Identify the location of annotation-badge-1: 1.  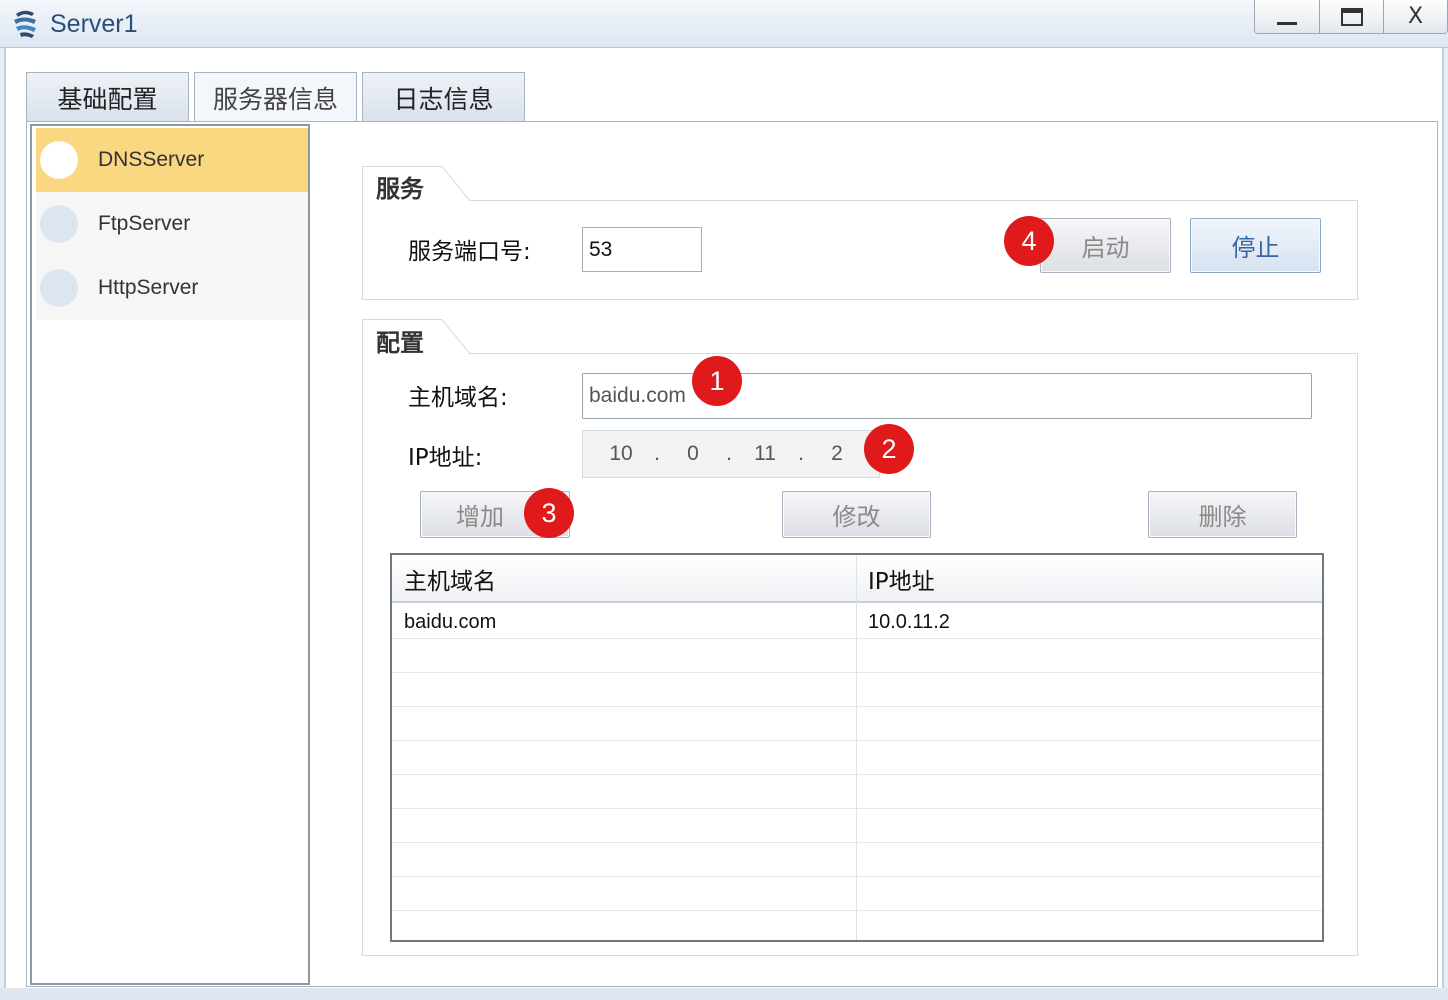
(717, 381).